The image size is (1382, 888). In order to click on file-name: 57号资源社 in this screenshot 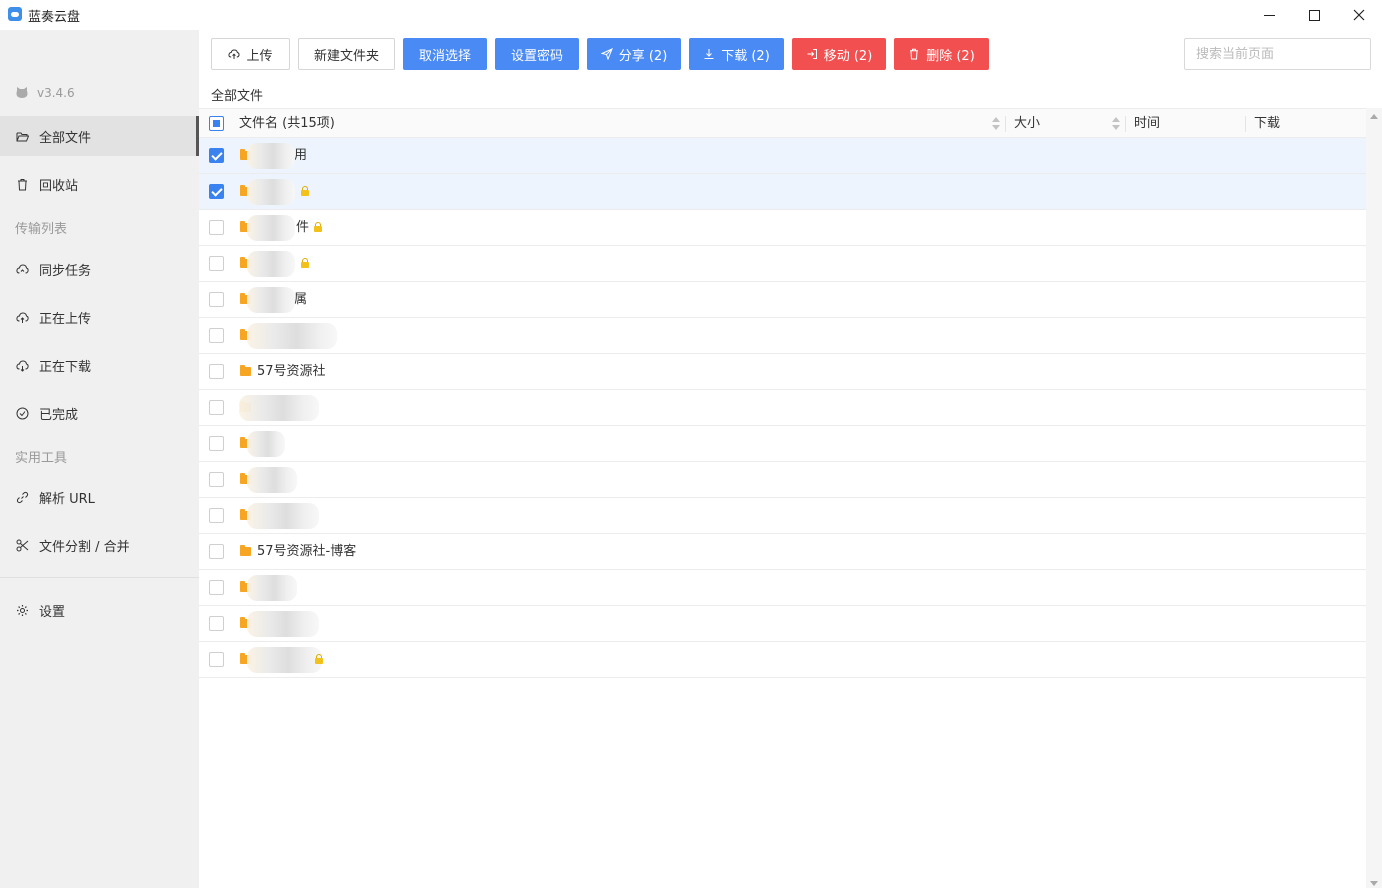, I will do `click(291, 372)`.